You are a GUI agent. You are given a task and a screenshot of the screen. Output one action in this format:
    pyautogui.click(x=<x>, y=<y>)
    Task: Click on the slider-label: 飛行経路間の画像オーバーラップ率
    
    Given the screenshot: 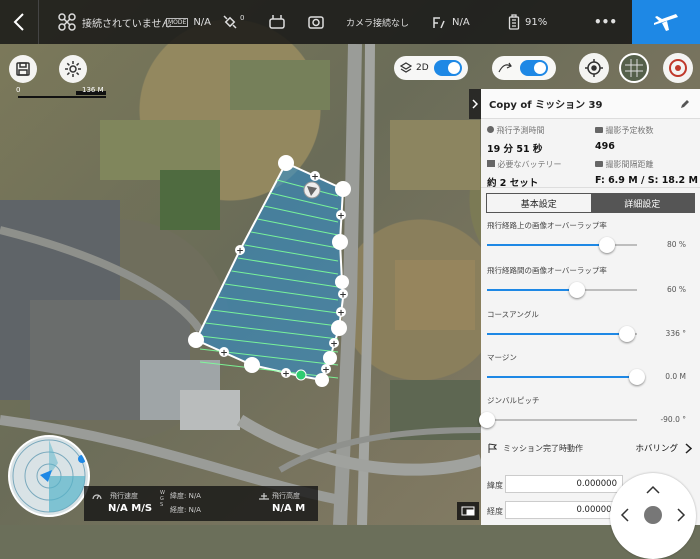 What is the action you would take?
    pyautogui.click(x=547, y=270)
    